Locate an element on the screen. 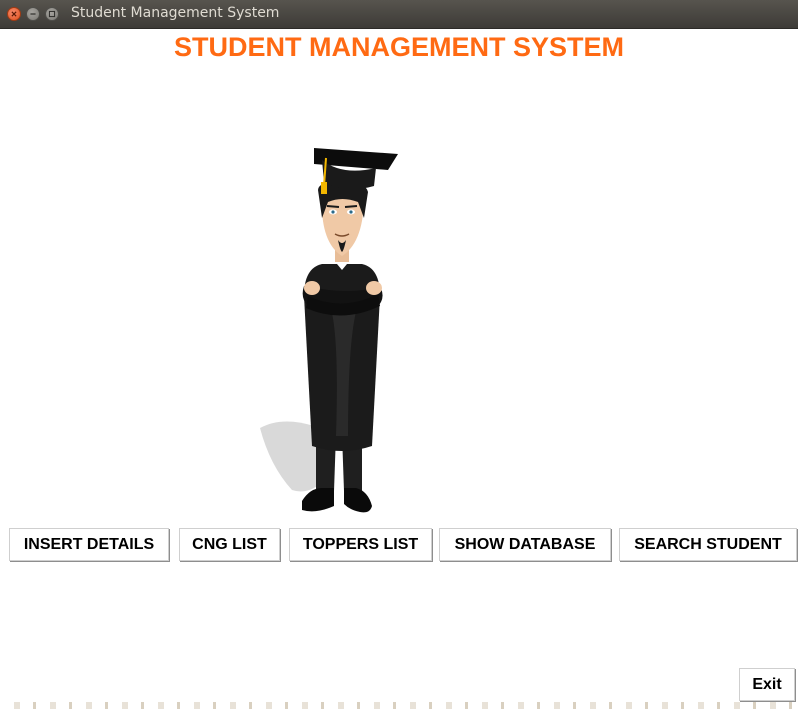 Image resolution: width=798 pixels, height=709 pixels. maximize-icon is located at coordinates (52, 14).